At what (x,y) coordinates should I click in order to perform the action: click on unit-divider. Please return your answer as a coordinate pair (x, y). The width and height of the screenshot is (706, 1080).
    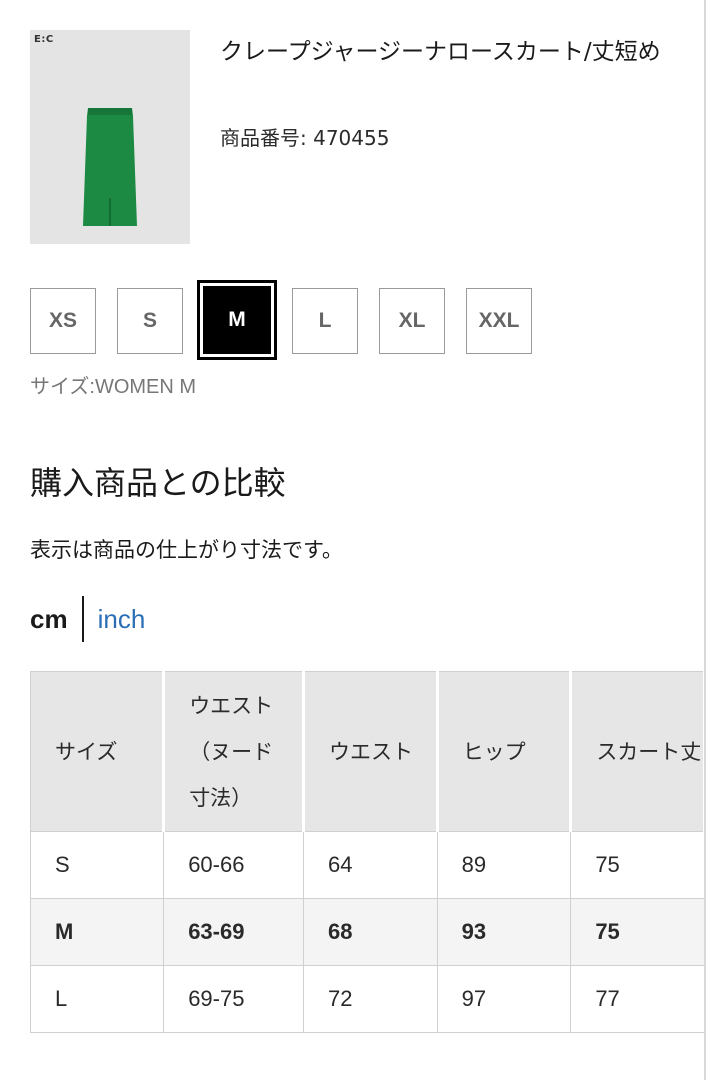
    Looking at the image, I should click on (82, 619).